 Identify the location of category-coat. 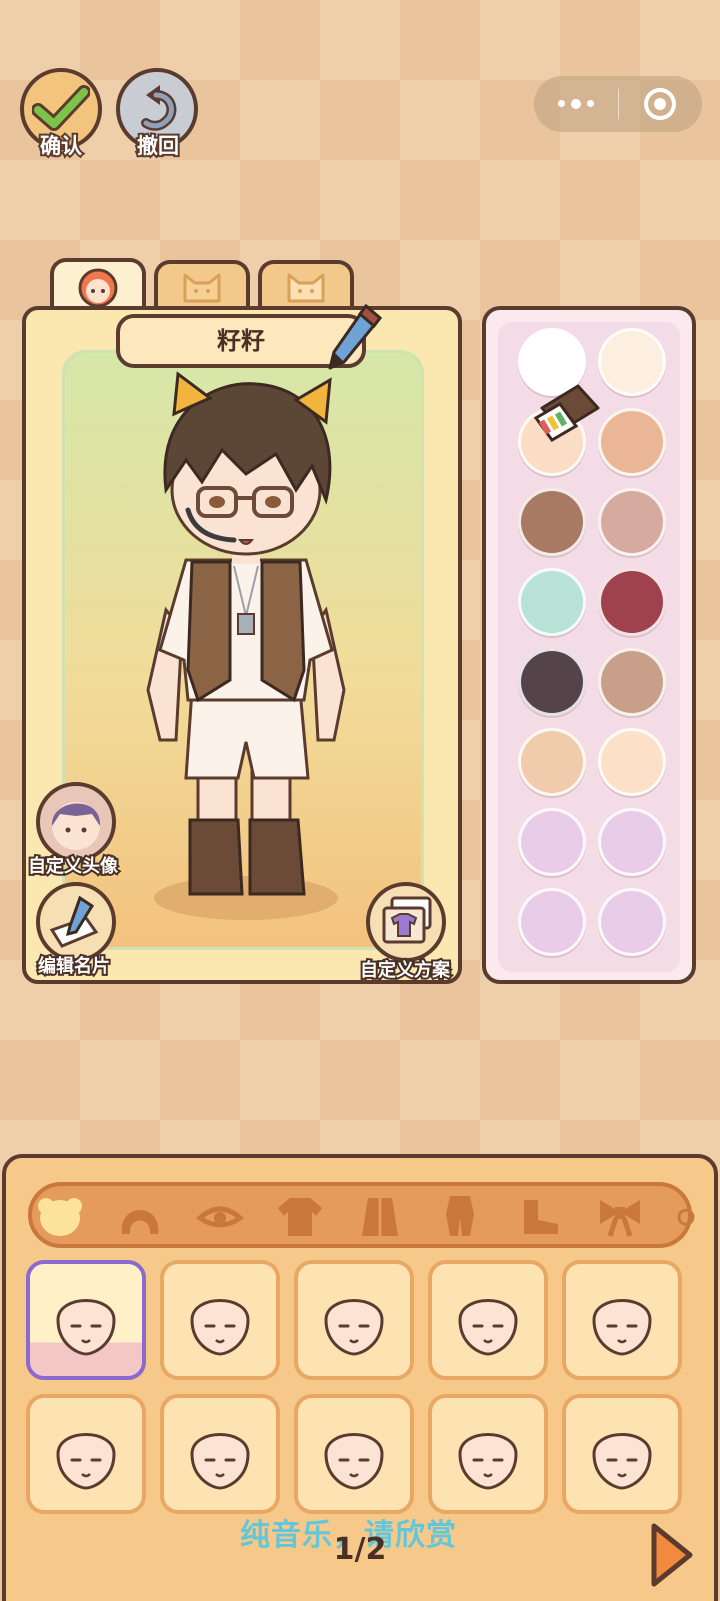
(380, 1216).